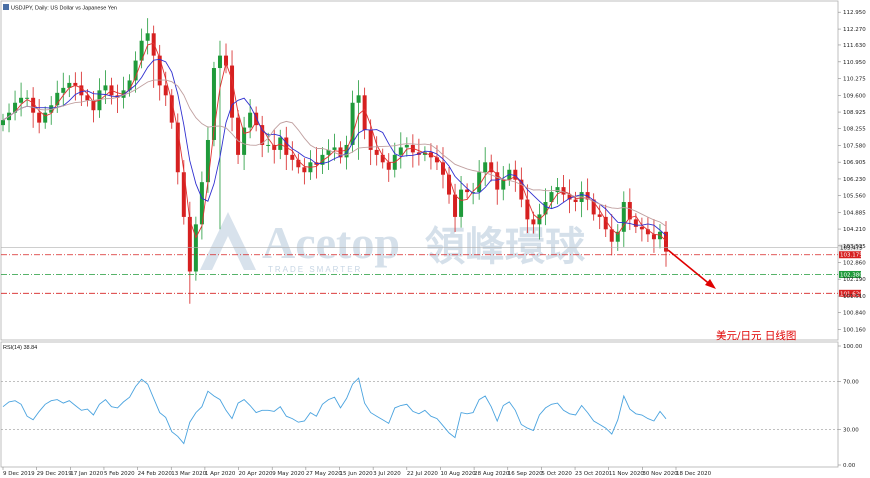 The height and width of the screenshot is (478, 870). Describe the element at coordinates (387, 474) in the screenshot. I see `time-tick-label: 3 Jul 2020` at that location.